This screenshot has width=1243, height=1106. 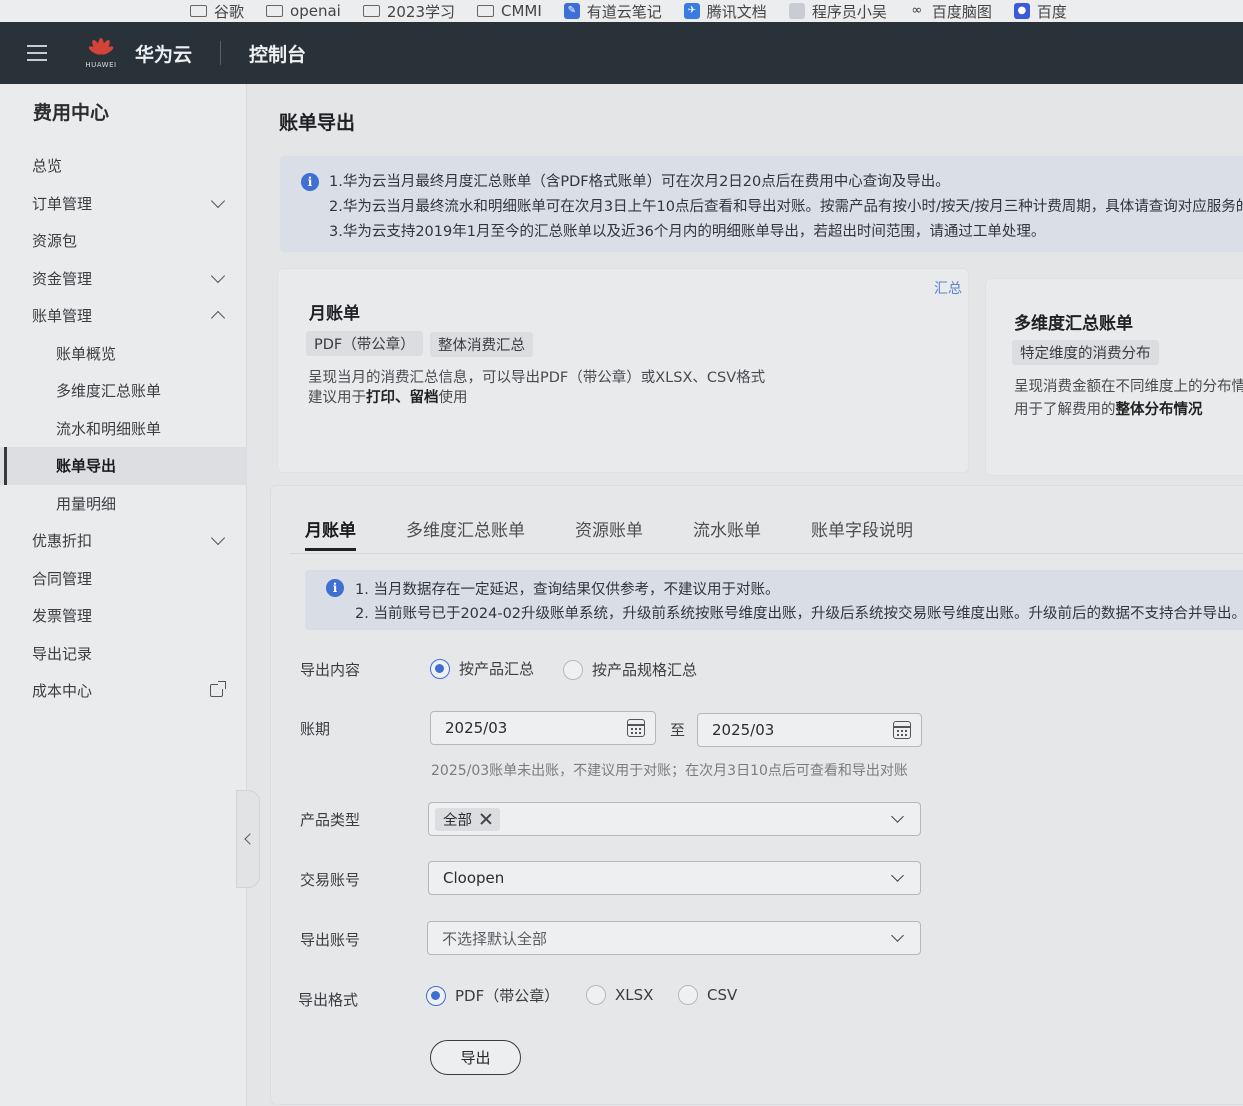 I want to click on bookmark-cmmi: CMMI, so click(x=509, y=11).